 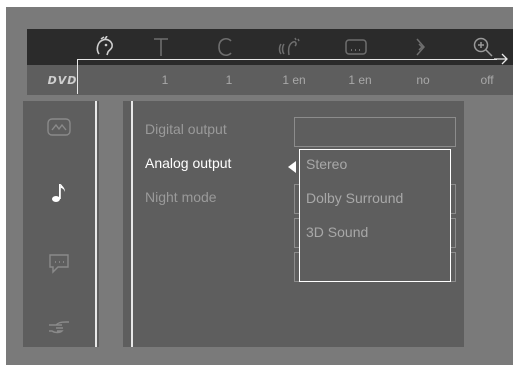 I want to click on status-chapter-value: 1, so click(x=229, y=80).